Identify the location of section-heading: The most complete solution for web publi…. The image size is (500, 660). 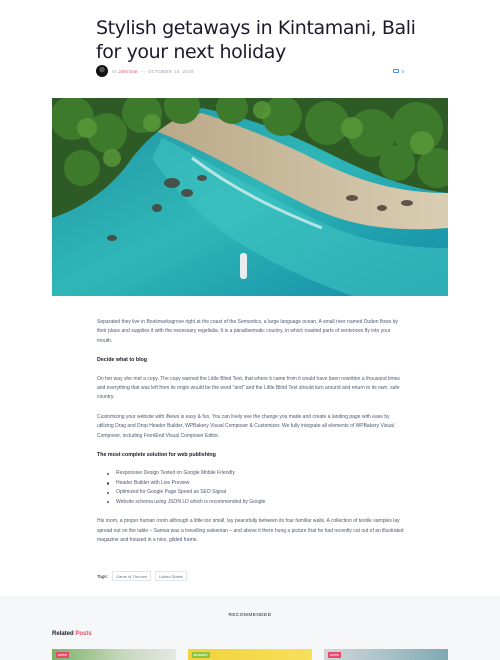
(156, 455).